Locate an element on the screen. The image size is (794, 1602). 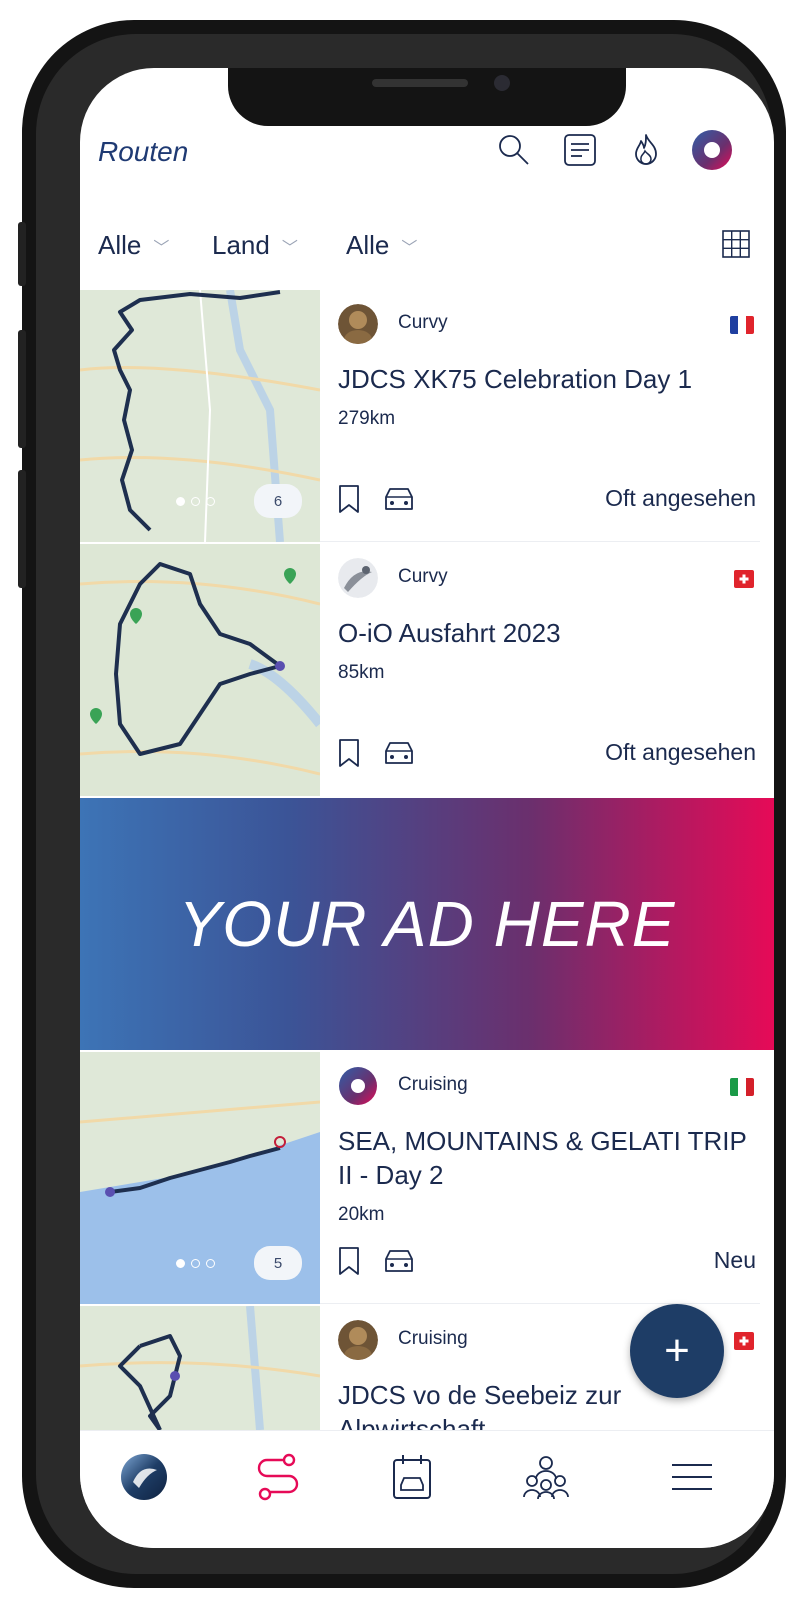
tab-menu is located at coordinates (692, 1477).